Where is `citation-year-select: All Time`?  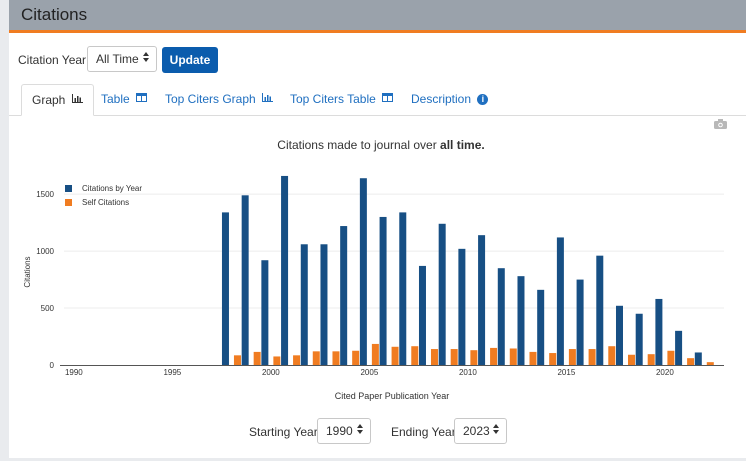
citation-year-select: All Time is located at coordinates (122, 59).